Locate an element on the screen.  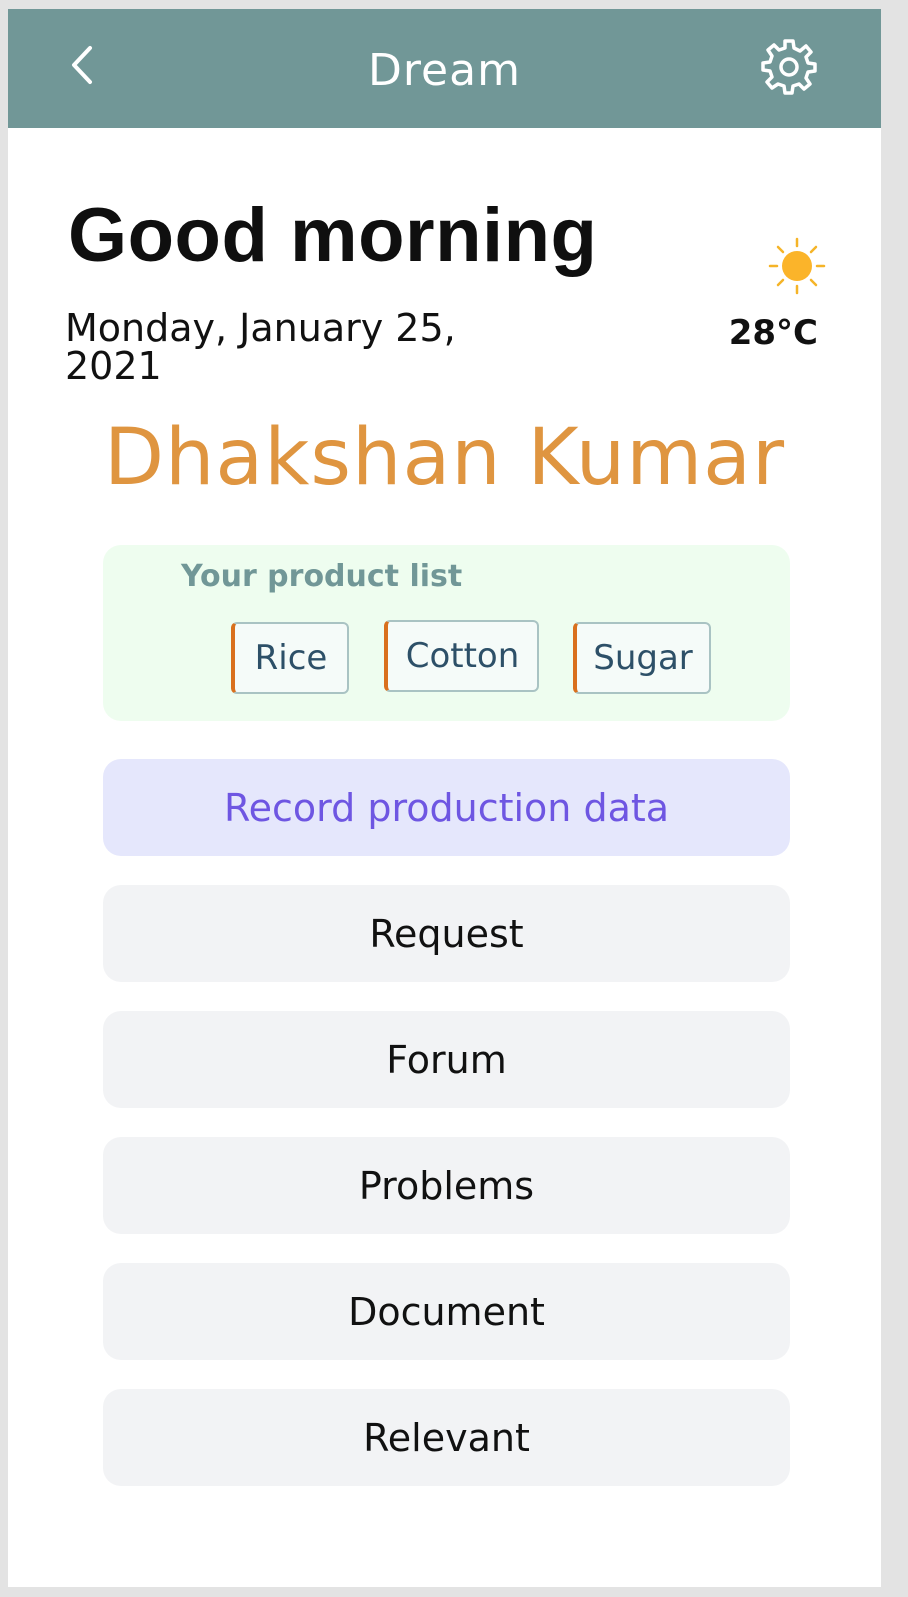
app-bar: Dream is located at coordinates (444, 68).